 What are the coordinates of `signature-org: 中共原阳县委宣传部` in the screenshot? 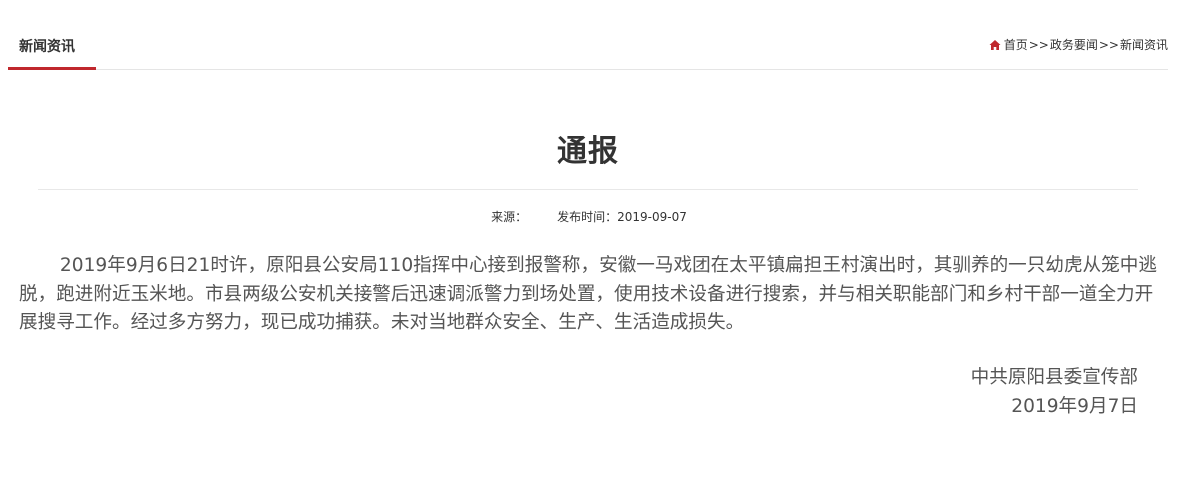 It's located at (1054, 377).